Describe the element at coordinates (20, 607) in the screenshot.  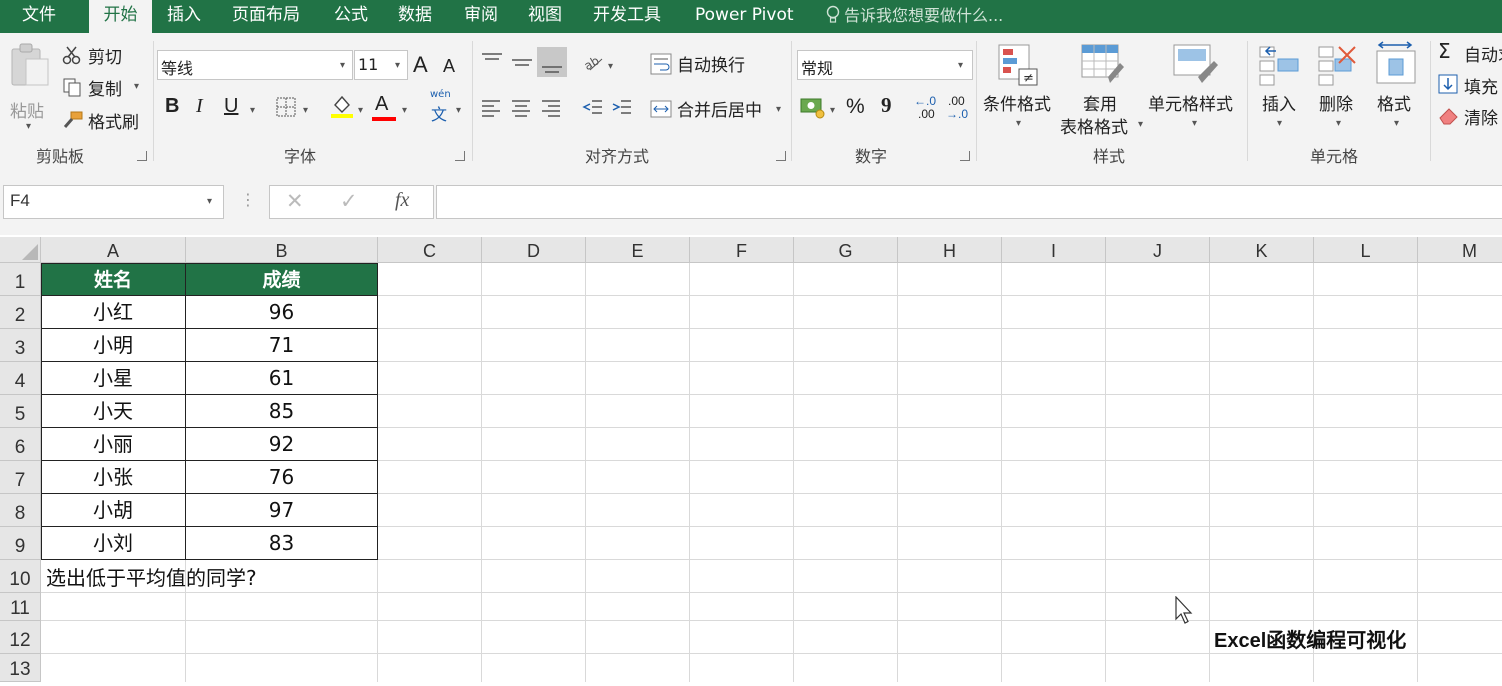
I see `row-header-11: 11` at that location.